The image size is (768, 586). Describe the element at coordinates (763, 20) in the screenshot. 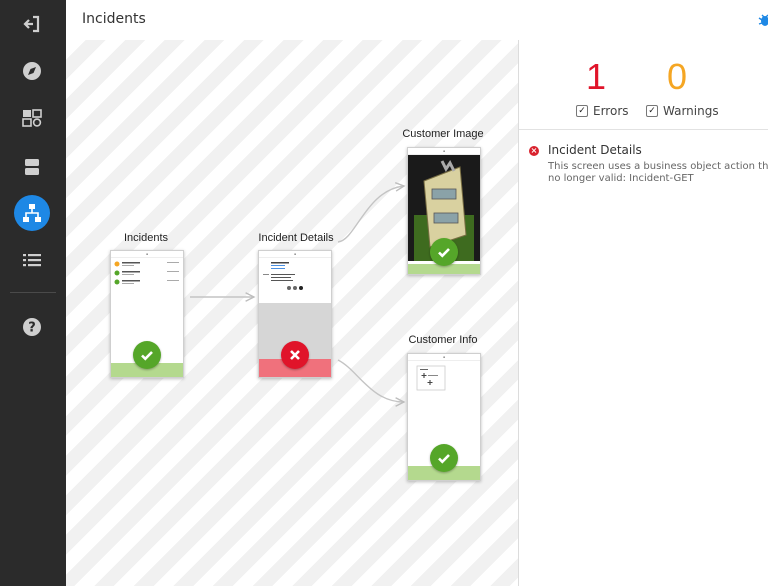

I see `bug-icon` at that location.